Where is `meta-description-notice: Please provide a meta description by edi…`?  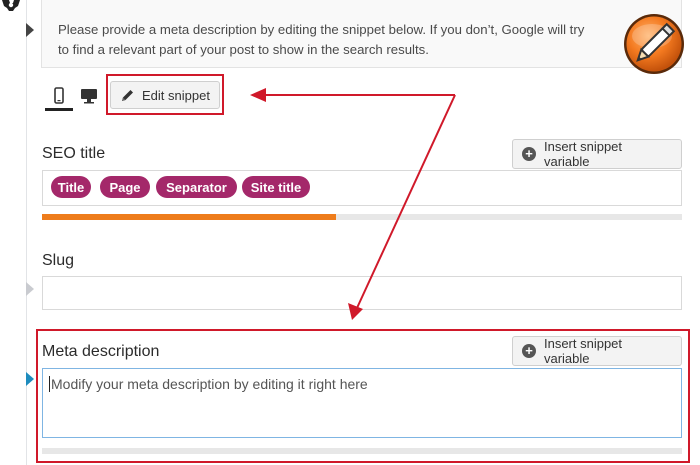
meta-description-notice: Please provide a meta description by edi… is located at coordinates (361, 34).